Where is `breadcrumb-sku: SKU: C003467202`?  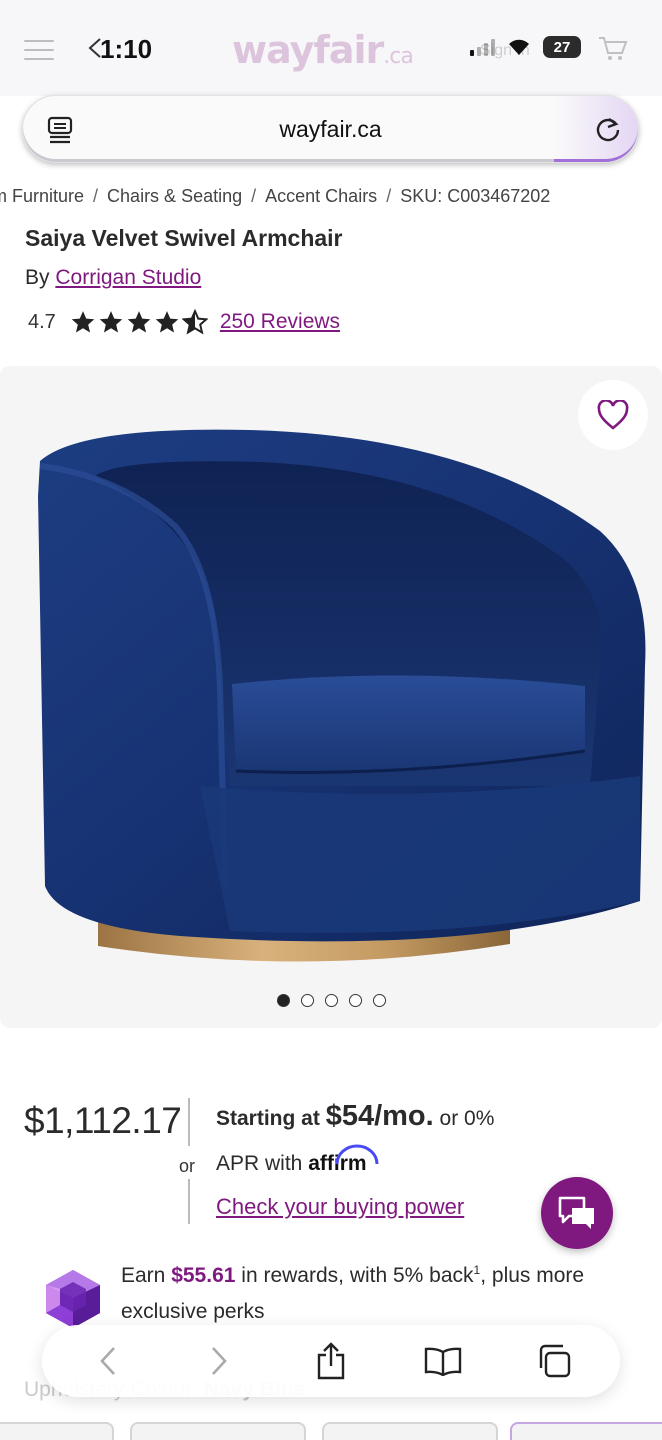
breadcrumb-sku: SKU: C003467202 is located at coordinates (475, 196).